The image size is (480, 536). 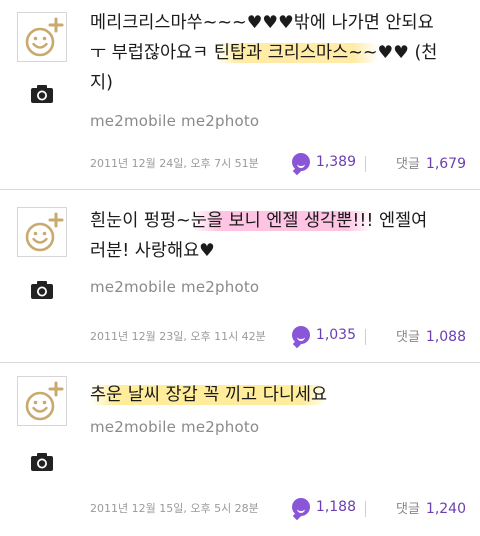 I want to click on like-count: 1,035, so click(x=335, y=335).